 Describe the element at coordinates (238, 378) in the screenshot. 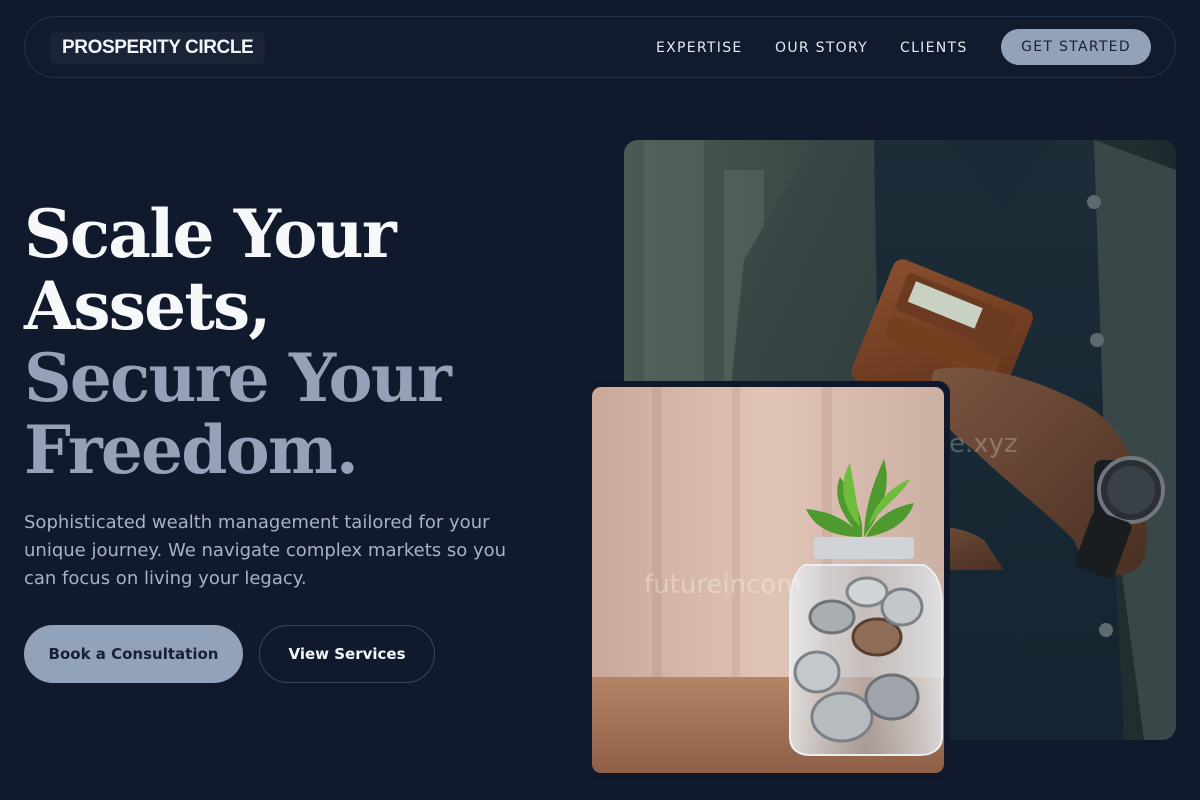

I see `headline-line-3: Secure Your` at that location.